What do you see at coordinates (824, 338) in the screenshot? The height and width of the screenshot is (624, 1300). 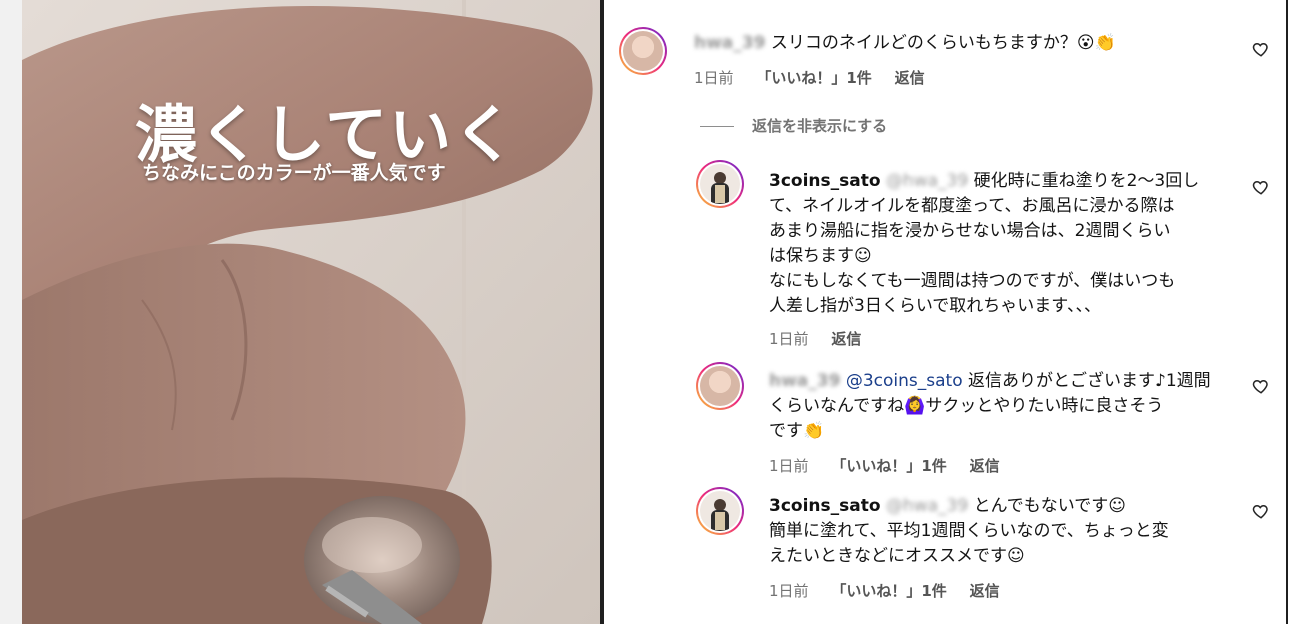 I see `comment-2-meta: 1日前 返信` at bounding box center [824, 338].